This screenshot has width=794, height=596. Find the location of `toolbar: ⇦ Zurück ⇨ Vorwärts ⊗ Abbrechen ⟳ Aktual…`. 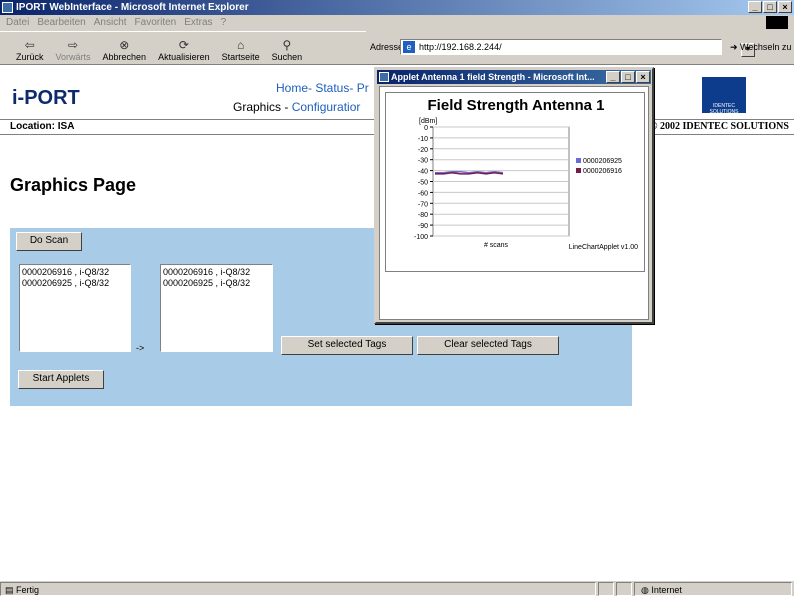

toolbar: ⇦ Zurück ⇨ Vorwärts ⊗ Abbrechen ⟳ Aktual… is located at coordinates (183, 47).